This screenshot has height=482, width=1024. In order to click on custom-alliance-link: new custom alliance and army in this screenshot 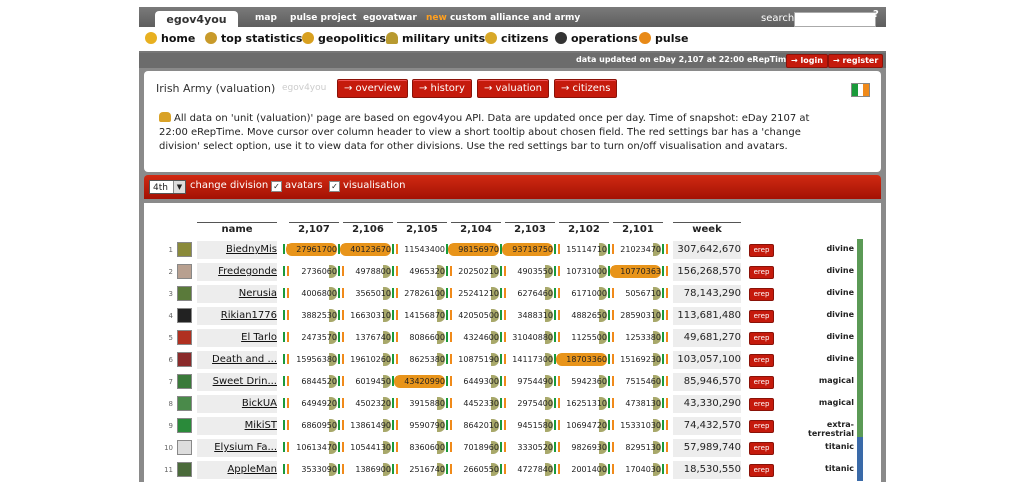, I will do `click(503, 18)`.